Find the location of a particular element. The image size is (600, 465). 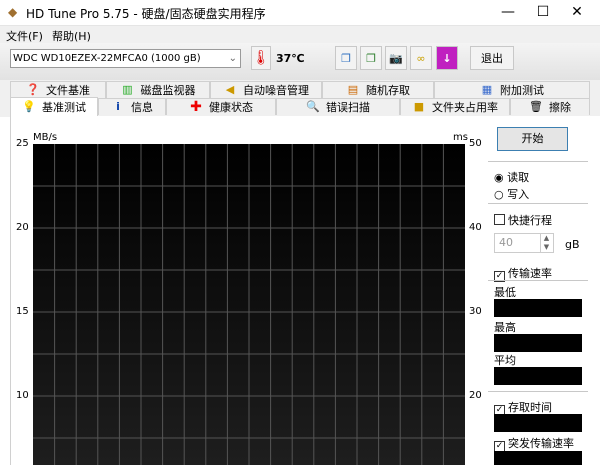

short-stroke-checkbox: 快捷行程 is located at coordinates (523, 220).